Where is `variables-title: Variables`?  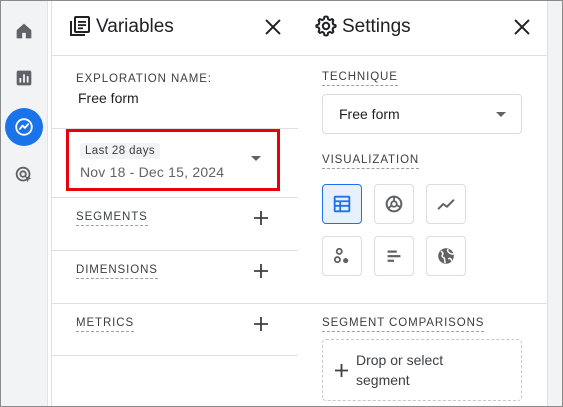 variables-title: Variables is located at coordinates (135, 26).